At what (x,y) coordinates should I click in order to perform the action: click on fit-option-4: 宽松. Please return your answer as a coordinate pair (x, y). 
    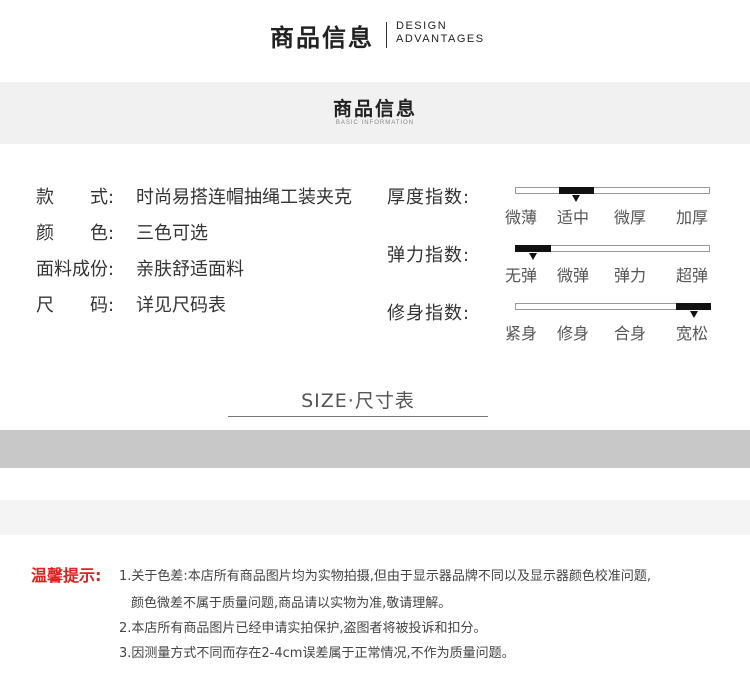
    Looking at the image, I should click on (692, 333).